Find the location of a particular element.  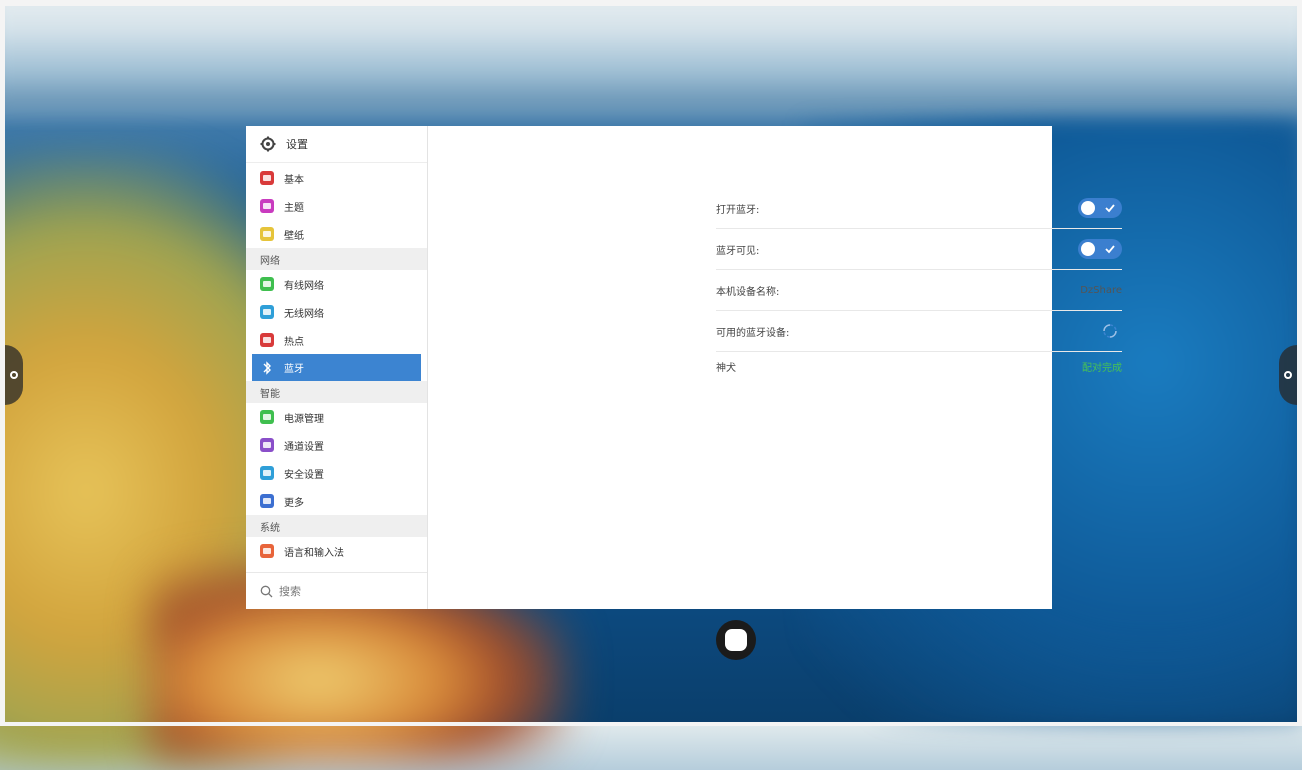

page-title: 设置 is located at coordinates (297, 144).